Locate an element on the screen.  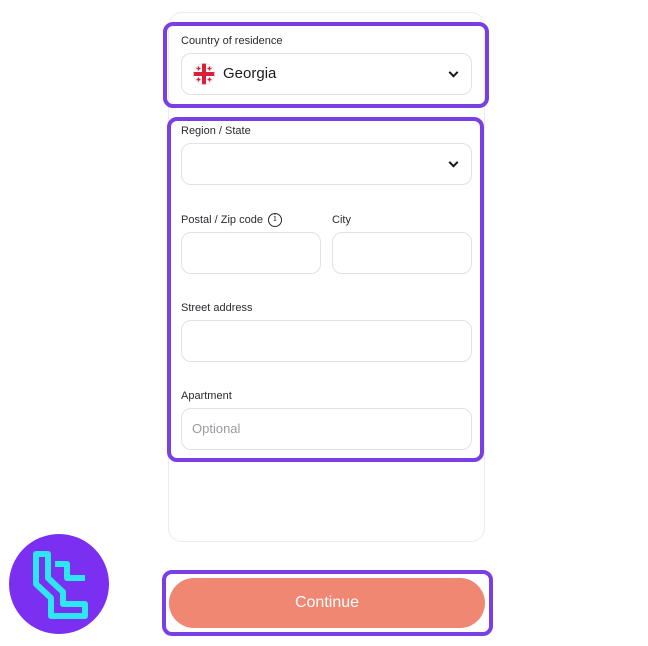
highlight-continue is located at coordinates (327, 603).